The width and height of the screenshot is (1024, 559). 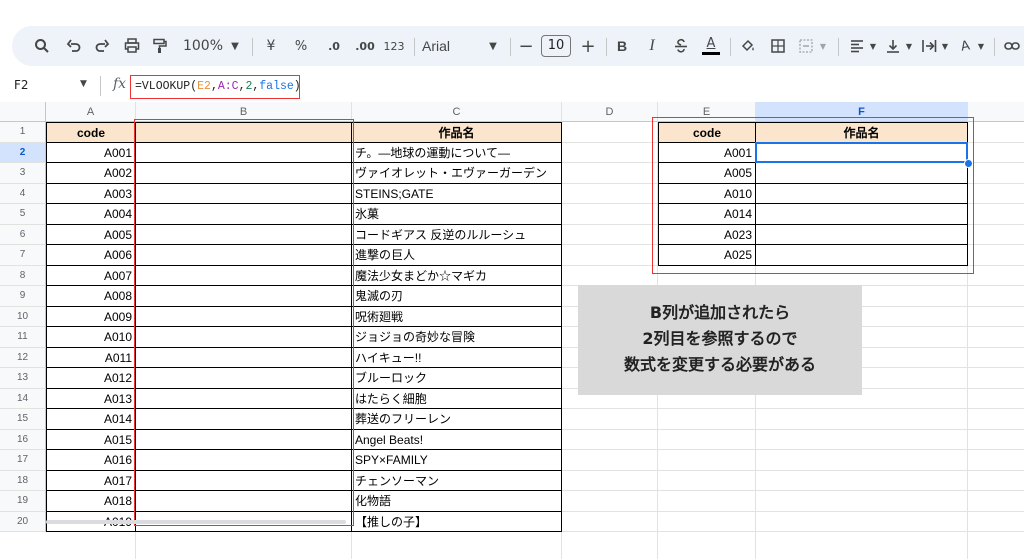 I want to click on text-wrapping-icon, so click(x=929, y=46).